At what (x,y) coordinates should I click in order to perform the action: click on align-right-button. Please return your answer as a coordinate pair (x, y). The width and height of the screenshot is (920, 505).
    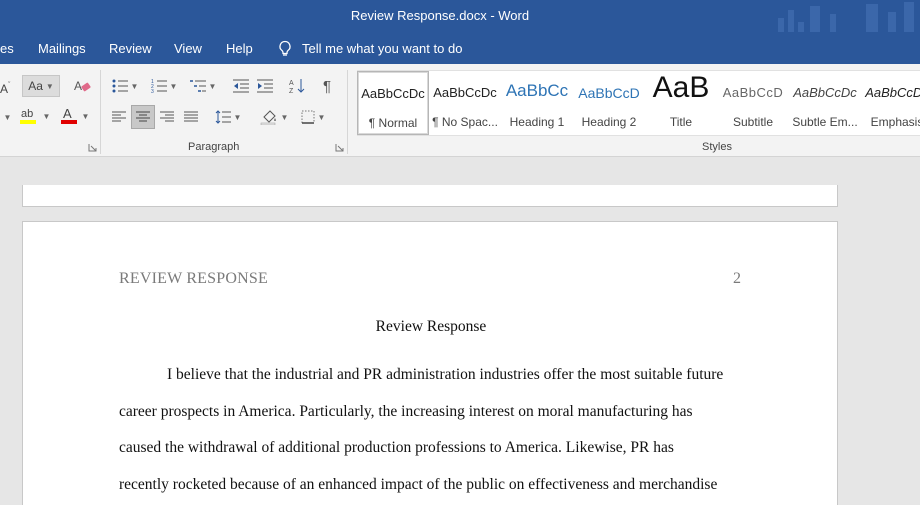
    Looking at the image, I should click on (167, 117).